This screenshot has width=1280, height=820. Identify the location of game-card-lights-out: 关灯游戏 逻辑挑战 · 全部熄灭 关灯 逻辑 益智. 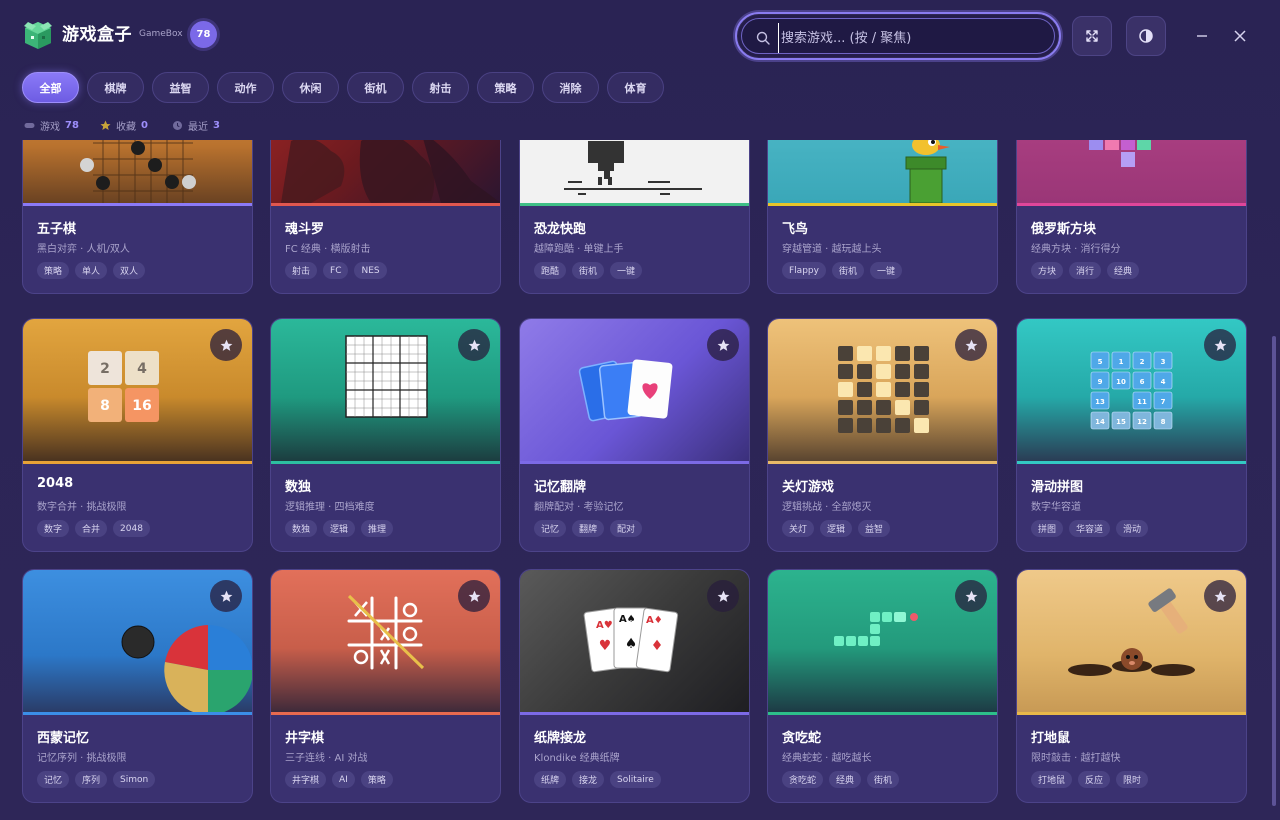
(882, 435).